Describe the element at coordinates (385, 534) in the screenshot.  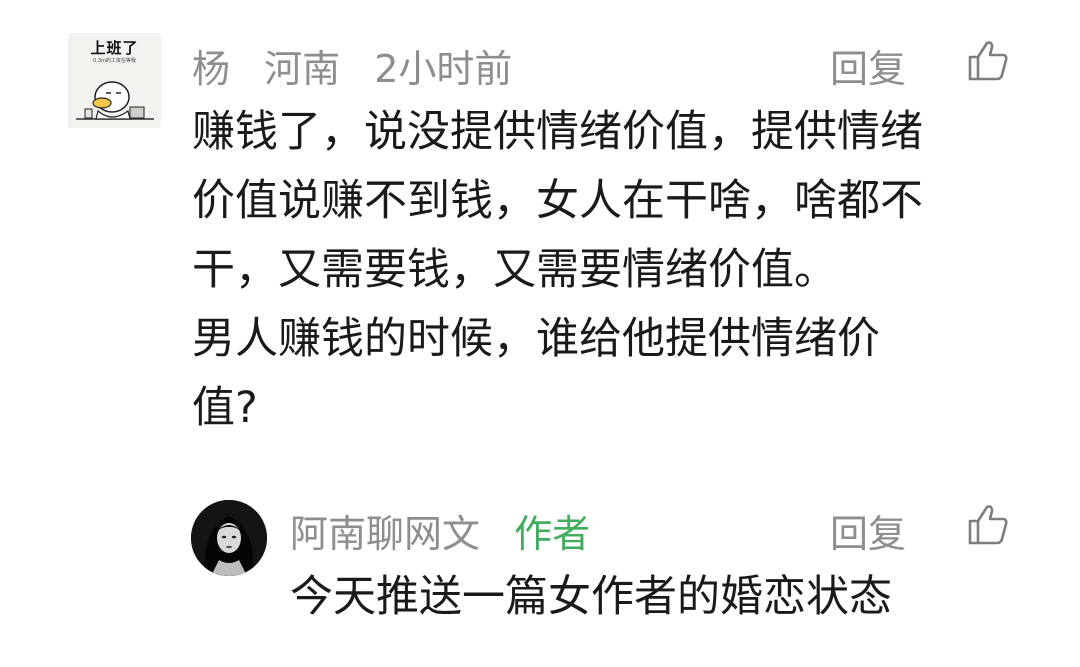
I see `reply-username: 阿南聊网文` at that location.